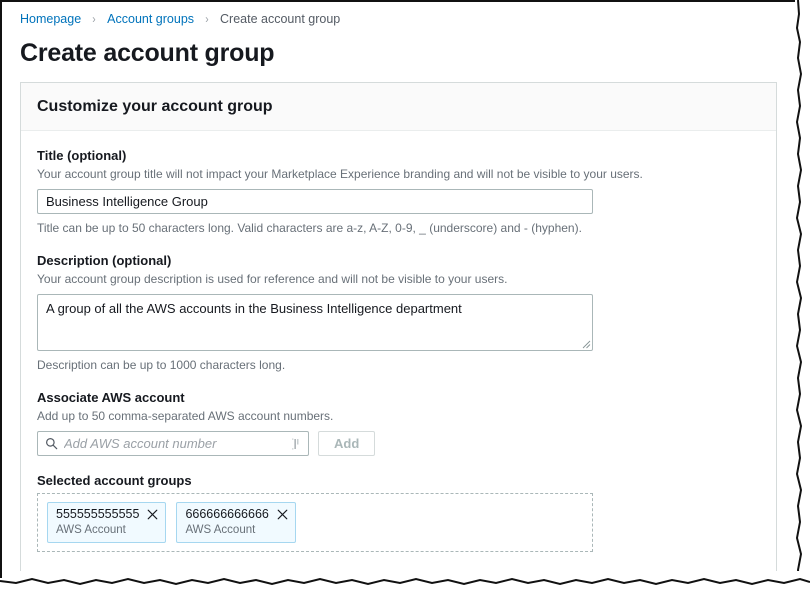  Describe the element at coordinates (114, 480) in the screenshot. I see `selected-account-groups-label: Selected account groups` at that location.